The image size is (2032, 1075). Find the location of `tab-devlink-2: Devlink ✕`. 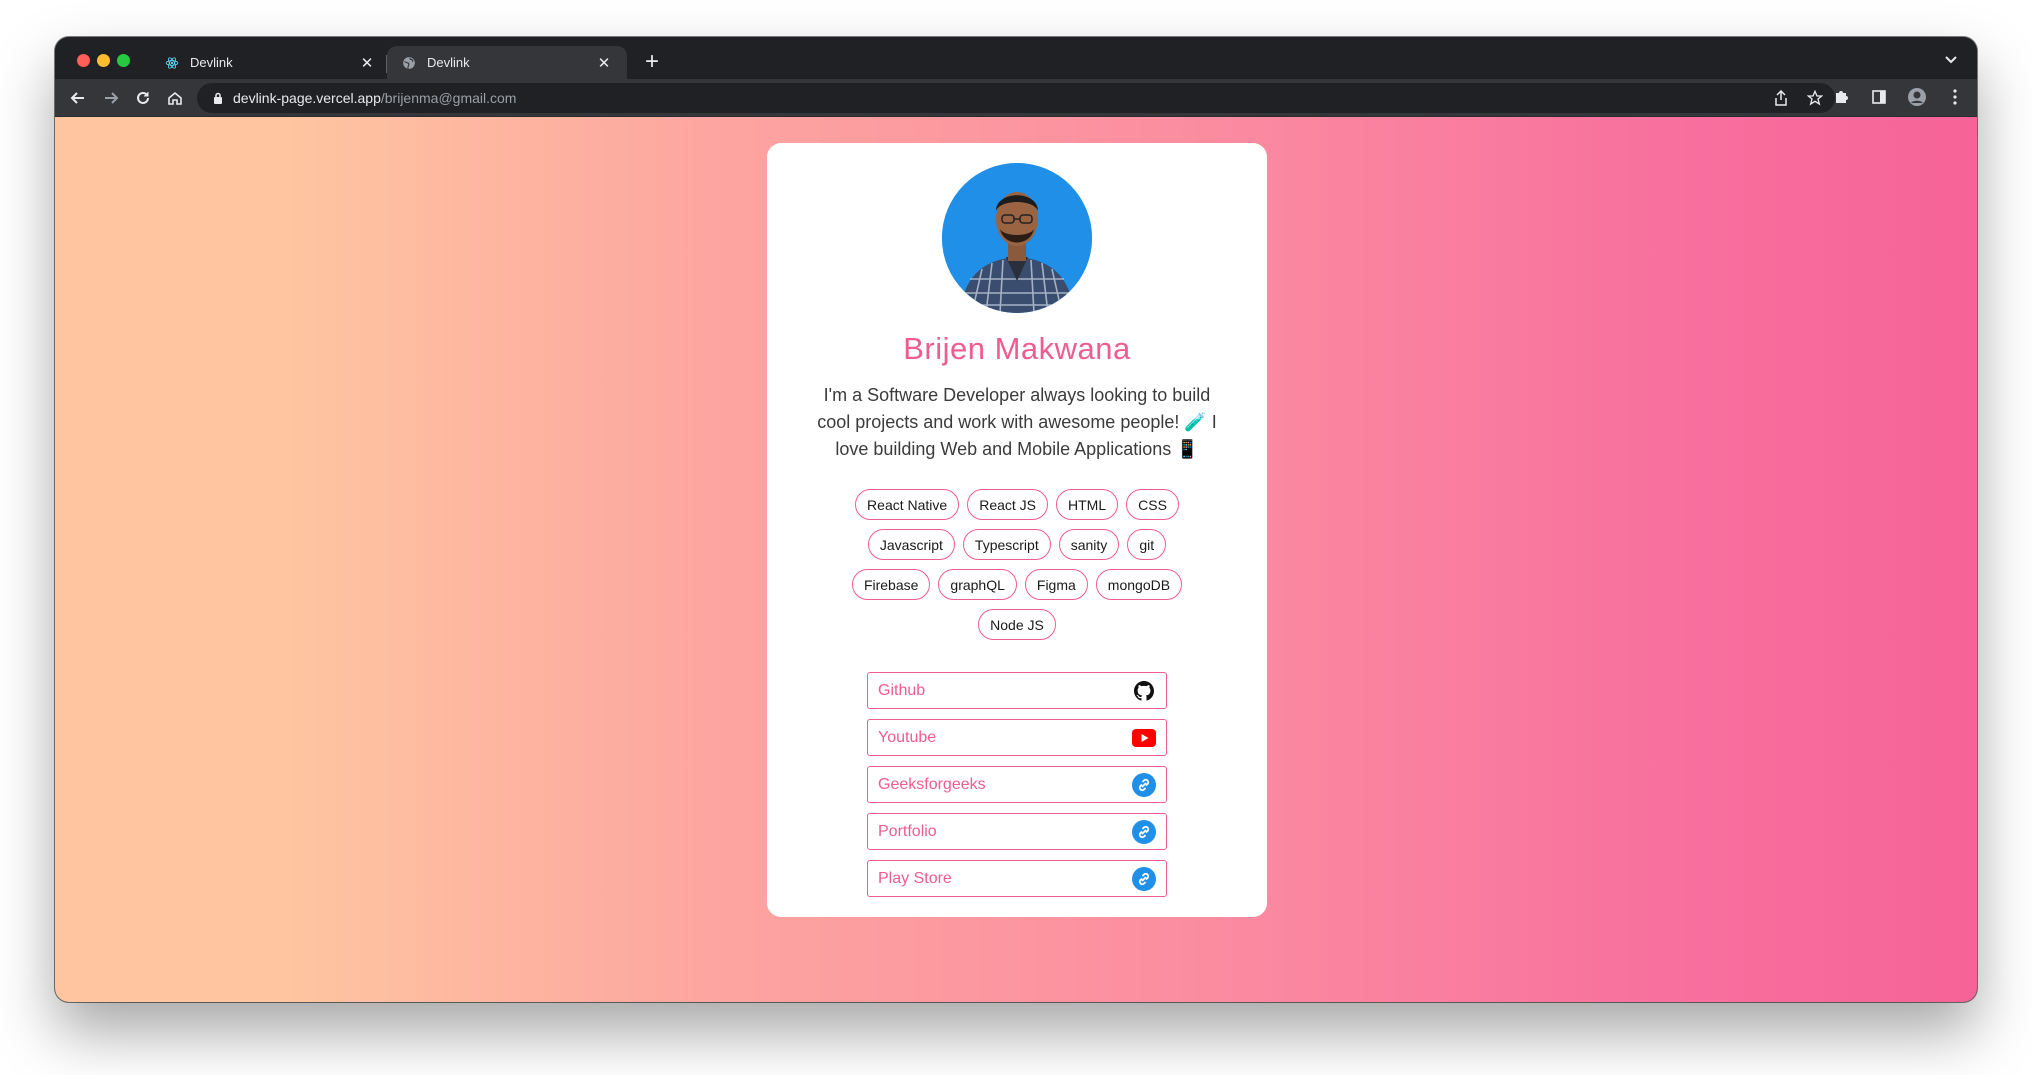

tab-devlink-2: Devlink ✕ is located at coordinates (507, 62).